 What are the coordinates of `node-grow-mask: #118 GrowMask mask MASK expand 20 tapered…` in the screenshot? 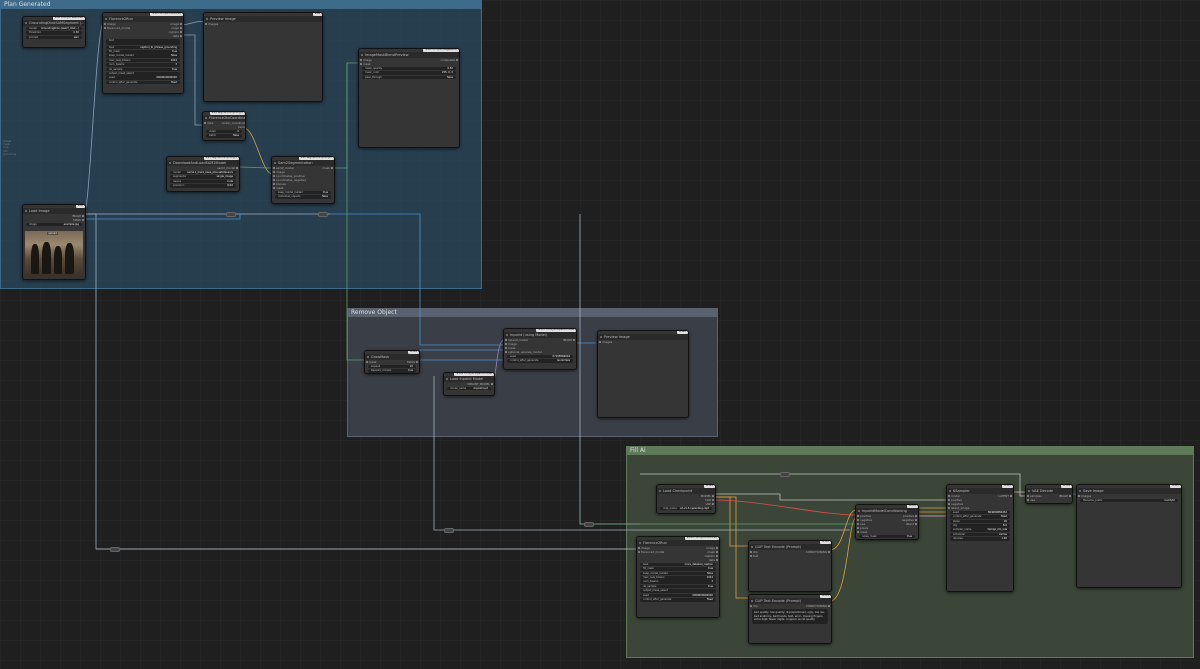 It's located at (392, 362).